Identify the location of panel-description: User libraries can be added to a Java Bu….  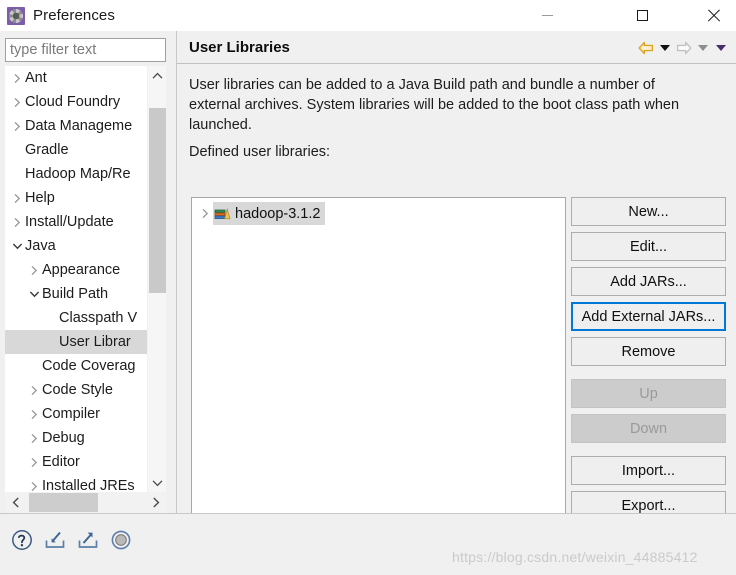
(434, 105).